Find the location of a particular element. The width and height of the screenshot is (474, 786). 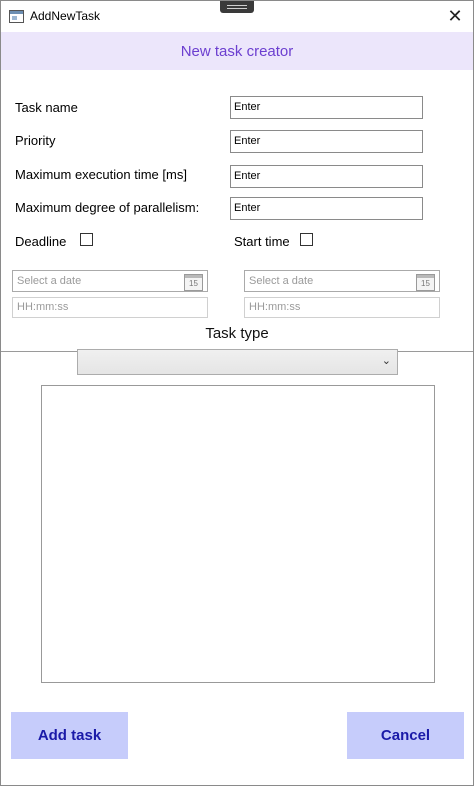

start-time-placeholder: HH:mm:ss is located at coordinates (275, 307).